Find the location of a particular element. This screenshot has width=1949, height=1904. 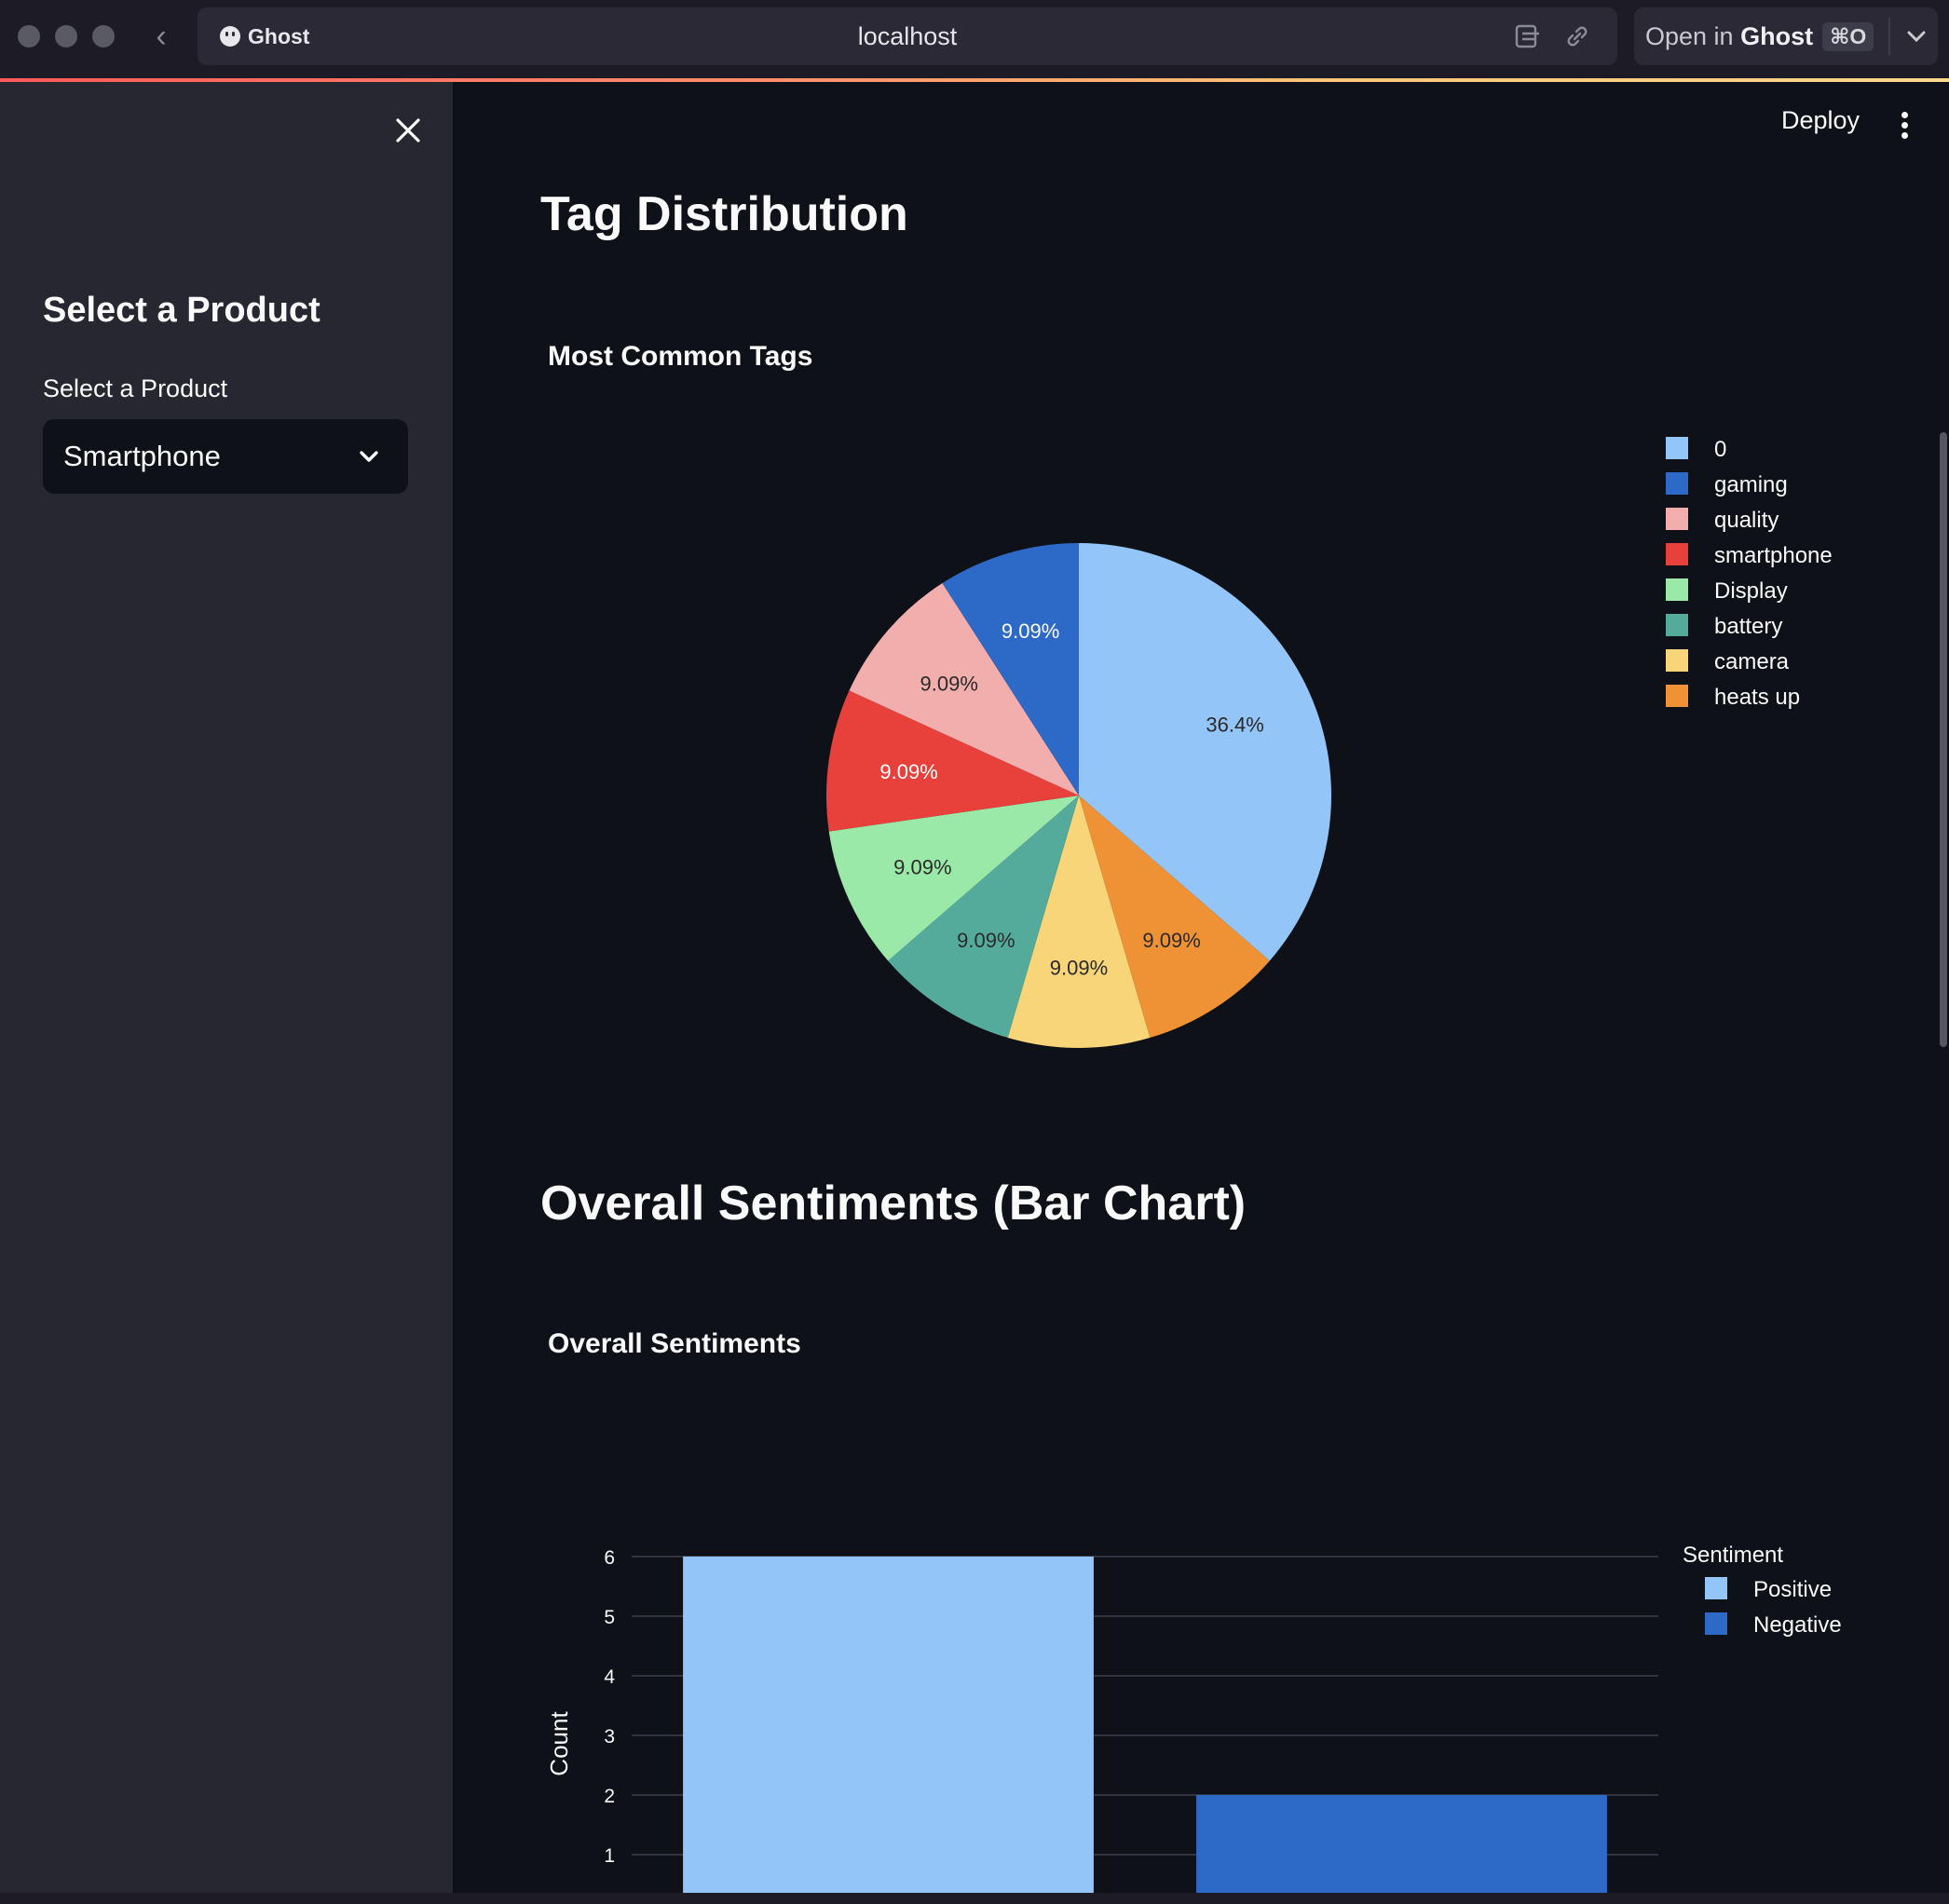

pie-slice-label: 36.4% is located at coordinates (1234, 724).